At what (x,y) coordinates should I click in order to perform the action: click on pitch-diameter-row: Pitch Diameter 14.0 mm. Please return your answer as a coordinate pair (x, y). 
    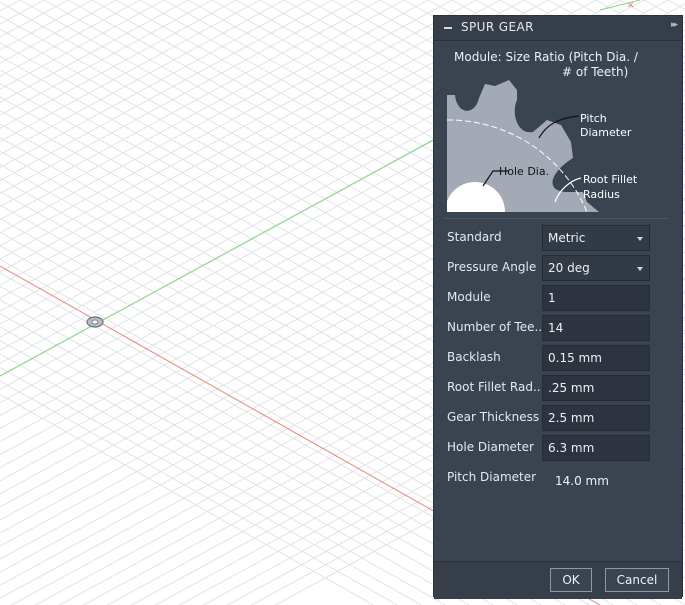
    Looking at the image, I should click on (551, 478).